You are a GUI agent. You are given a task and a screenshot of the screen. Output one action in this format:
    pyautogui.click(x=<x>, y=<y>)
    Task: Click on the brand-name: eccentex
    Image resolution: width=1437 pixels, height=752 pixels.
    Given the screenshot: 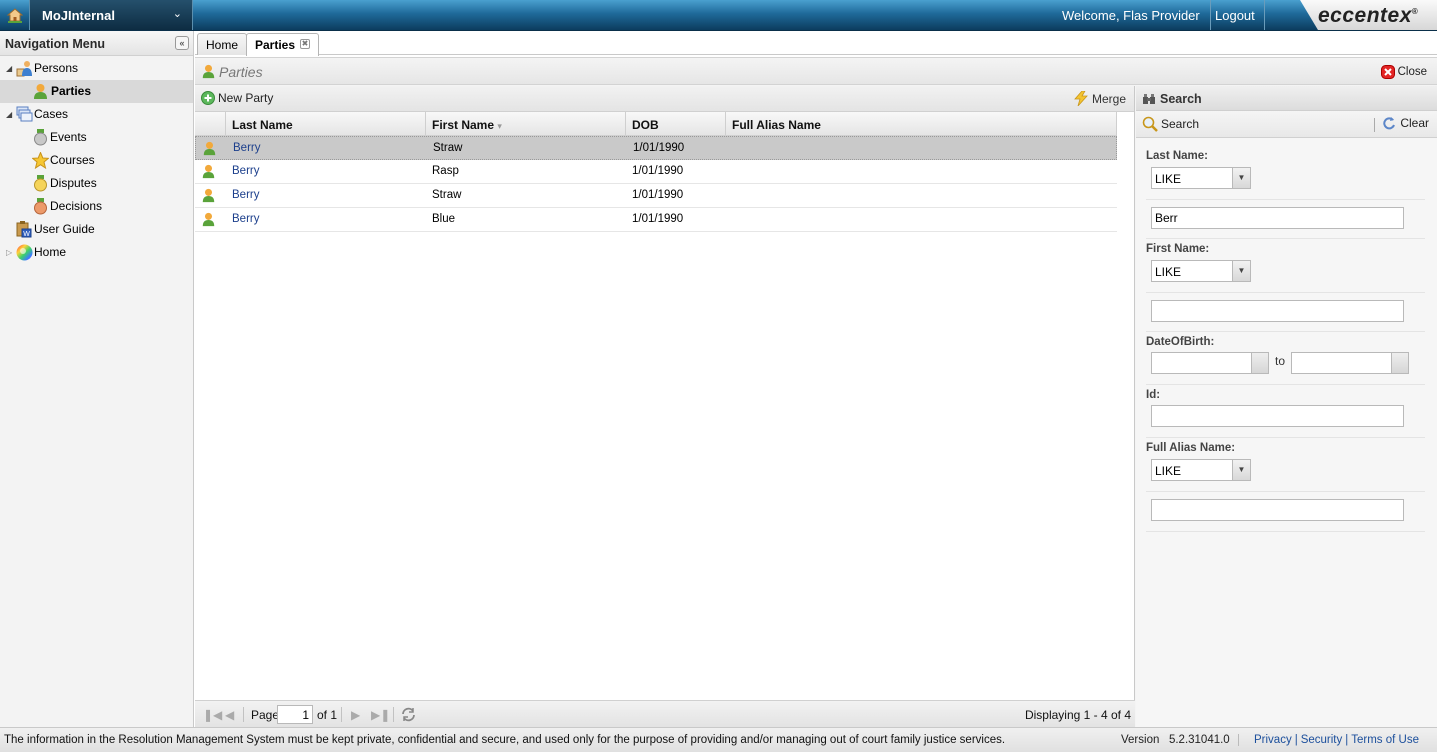 What is the action you would take?
    pyautogui.click(x=1365, y=15)
    